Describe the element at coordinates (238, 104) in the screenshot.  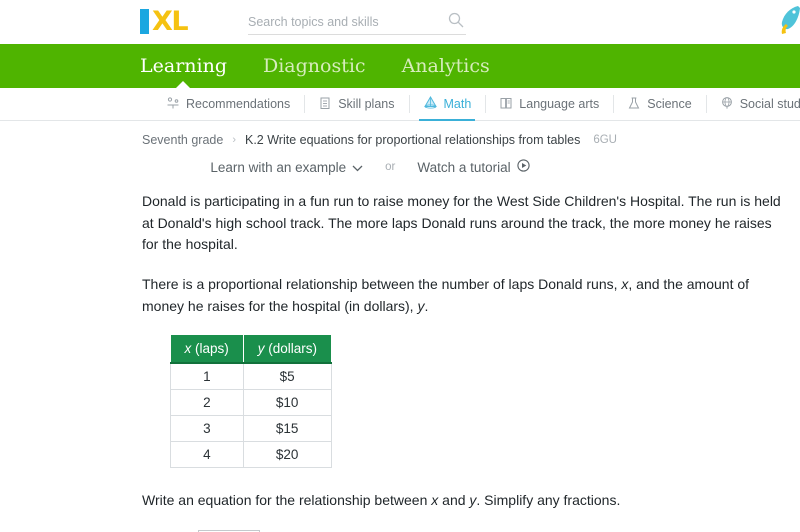
I see `subnav-label-recommendations: Recommendations` at that location.